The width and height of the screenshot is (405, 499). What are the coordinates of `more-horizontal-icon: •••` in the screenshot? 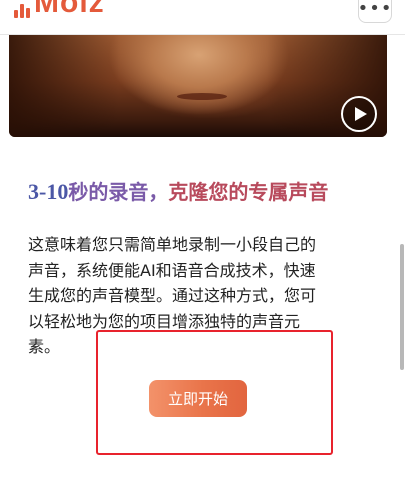 It's located at (375, 9).